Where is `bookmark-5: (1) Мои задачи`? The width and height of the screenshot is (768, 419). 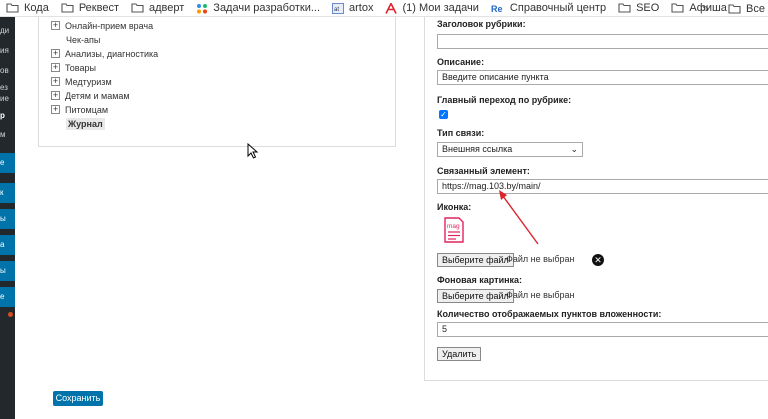 bookmark-5: (1) Мои задачи is located at coordinates (437, 8).